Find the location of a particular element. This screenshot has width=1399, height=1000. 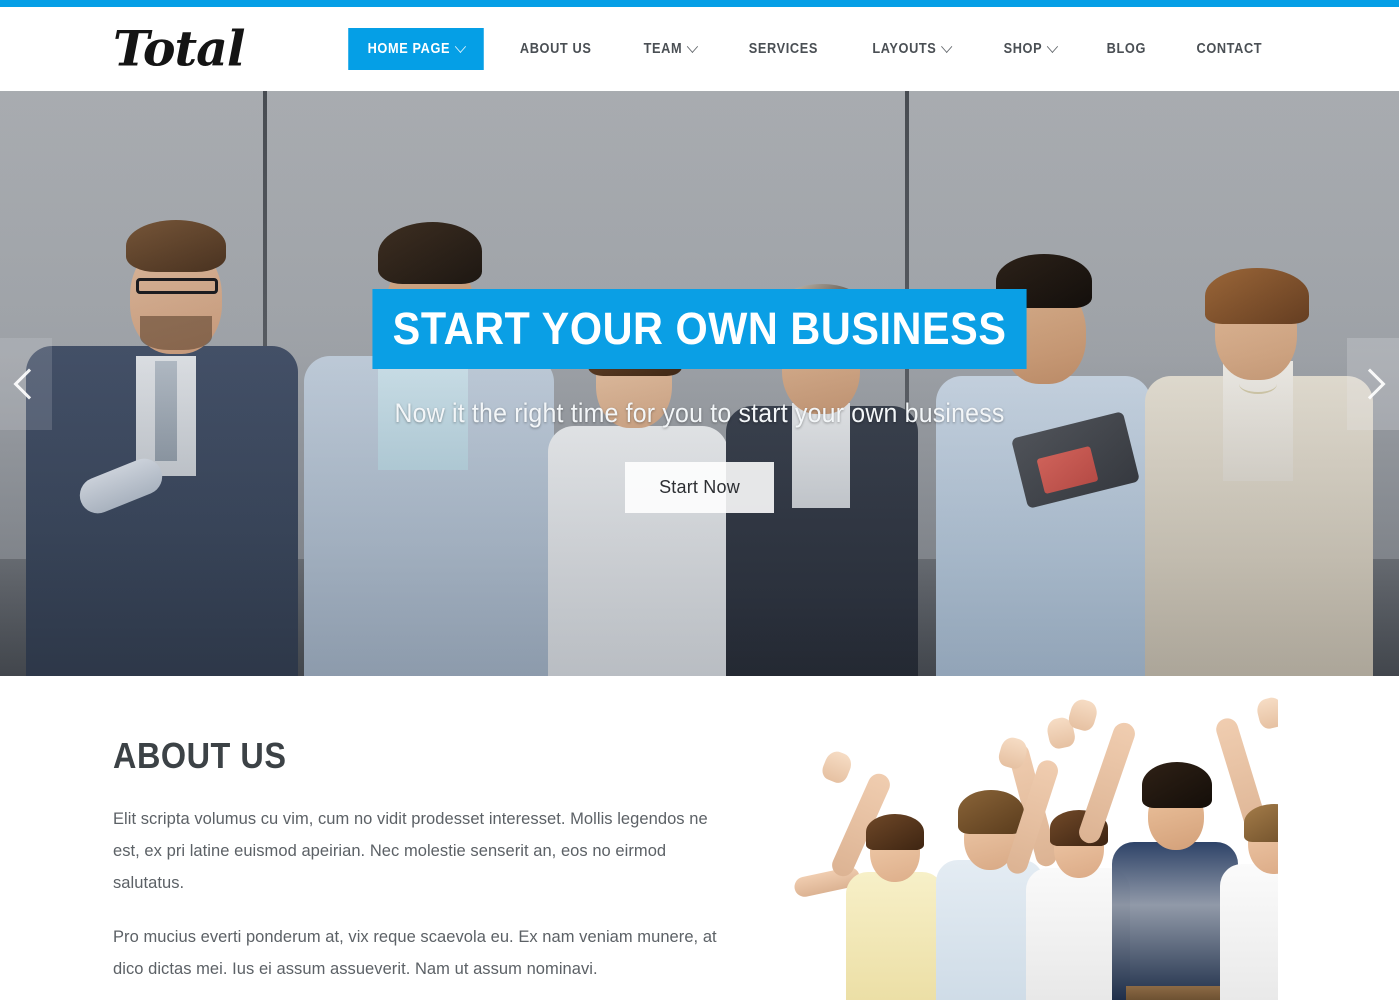

nav-item-label: TEAM is located at coordinates (663, 49).